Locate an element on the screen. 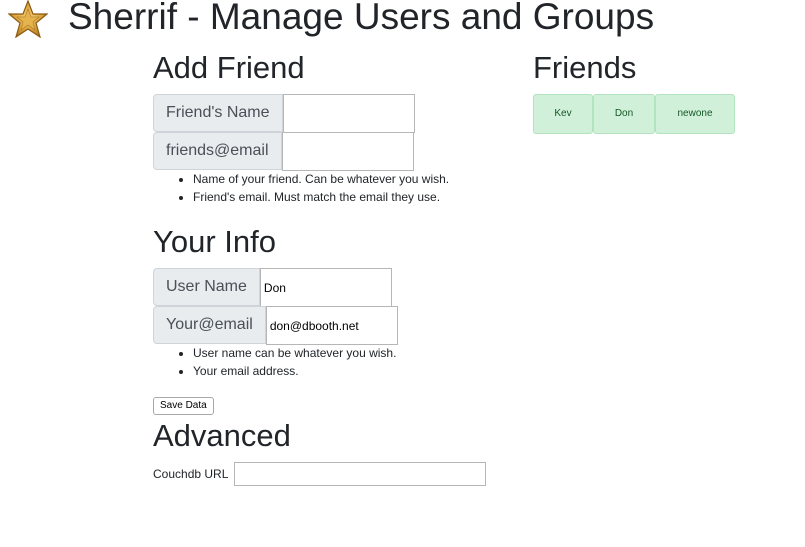 The height and width of the screenshot is (547, 805). friends-heading: Friends is located at coordinates (585, 67).